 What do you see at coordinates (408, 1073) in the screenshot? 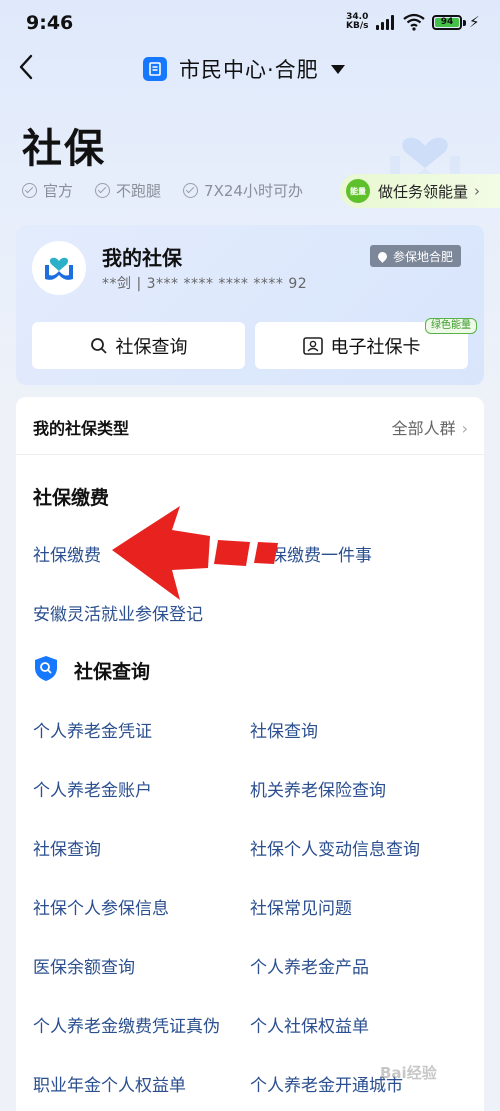
I see `watermark: Bai经验` at bounding box center [408, 1073].